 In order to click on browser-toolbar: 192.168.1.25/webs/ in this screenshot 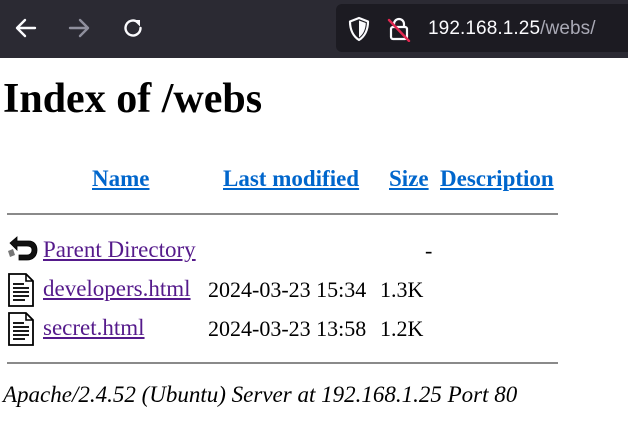, I will do `click(314, 29)`.